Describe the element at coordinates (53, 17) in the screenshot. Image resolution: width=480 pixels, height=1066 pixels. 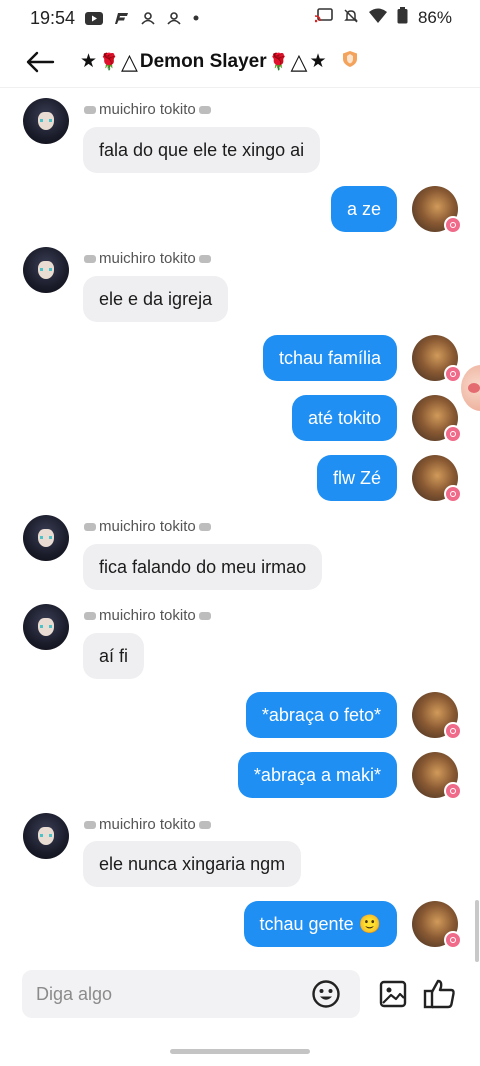
I see `clock: 19:54` at that location.